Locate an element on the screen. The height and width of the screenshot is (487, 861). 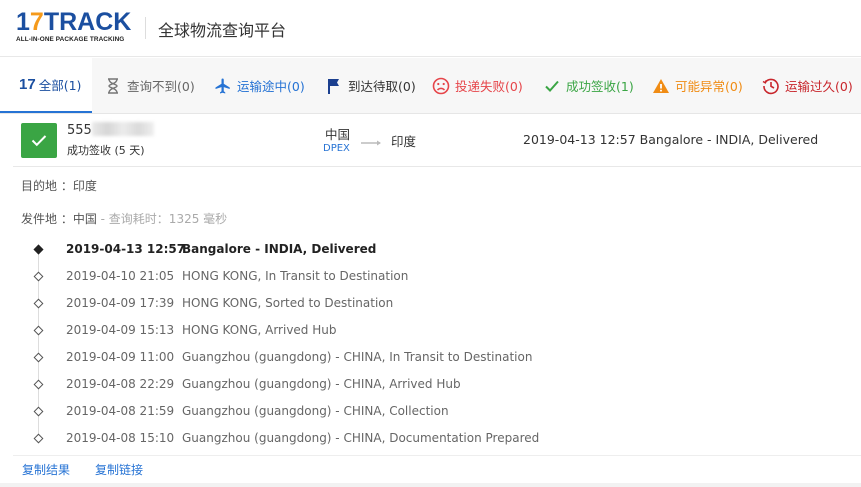
delivery-status-text: 成功签收 (5 天) is located at coordinates (106, 150).